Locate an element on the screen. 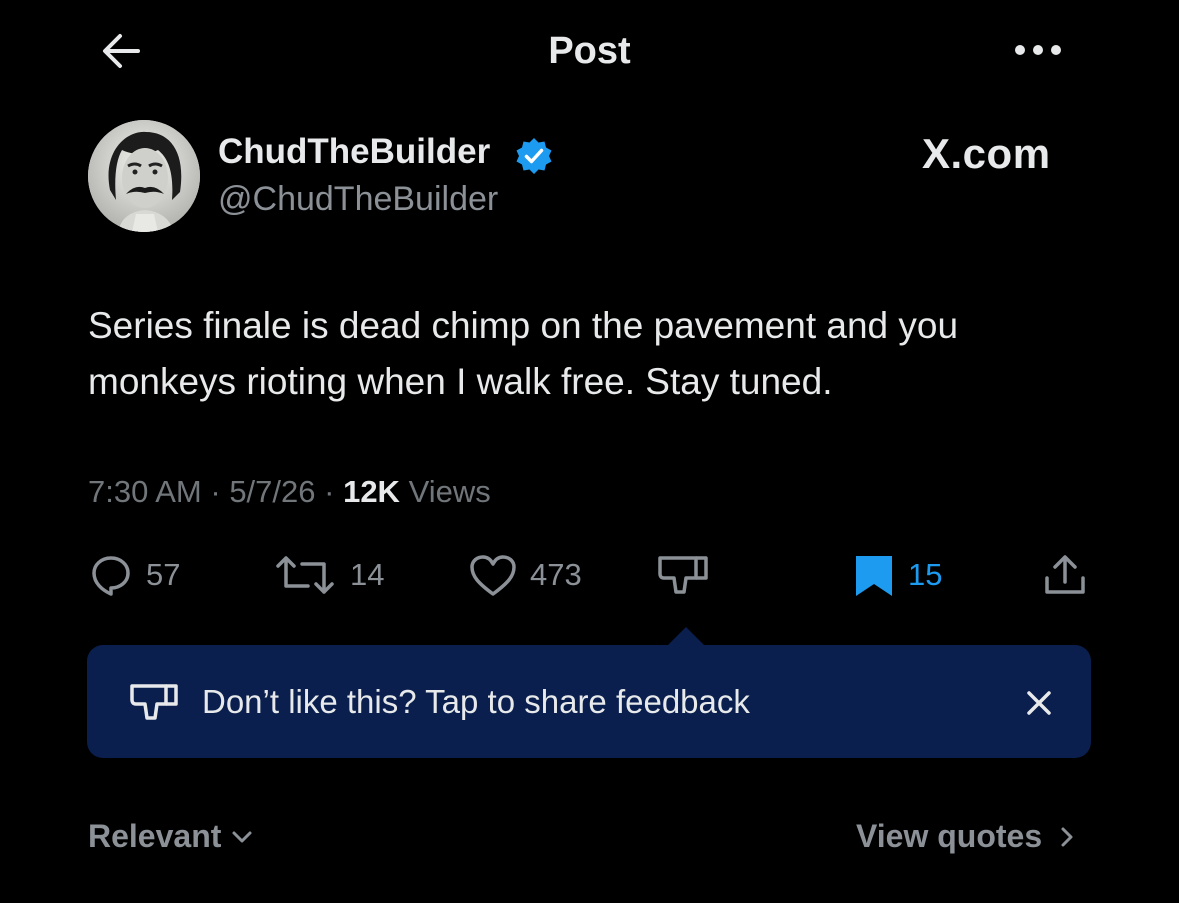  author-handle: @ChudTheBuilder is located at coordinates (358, 199).